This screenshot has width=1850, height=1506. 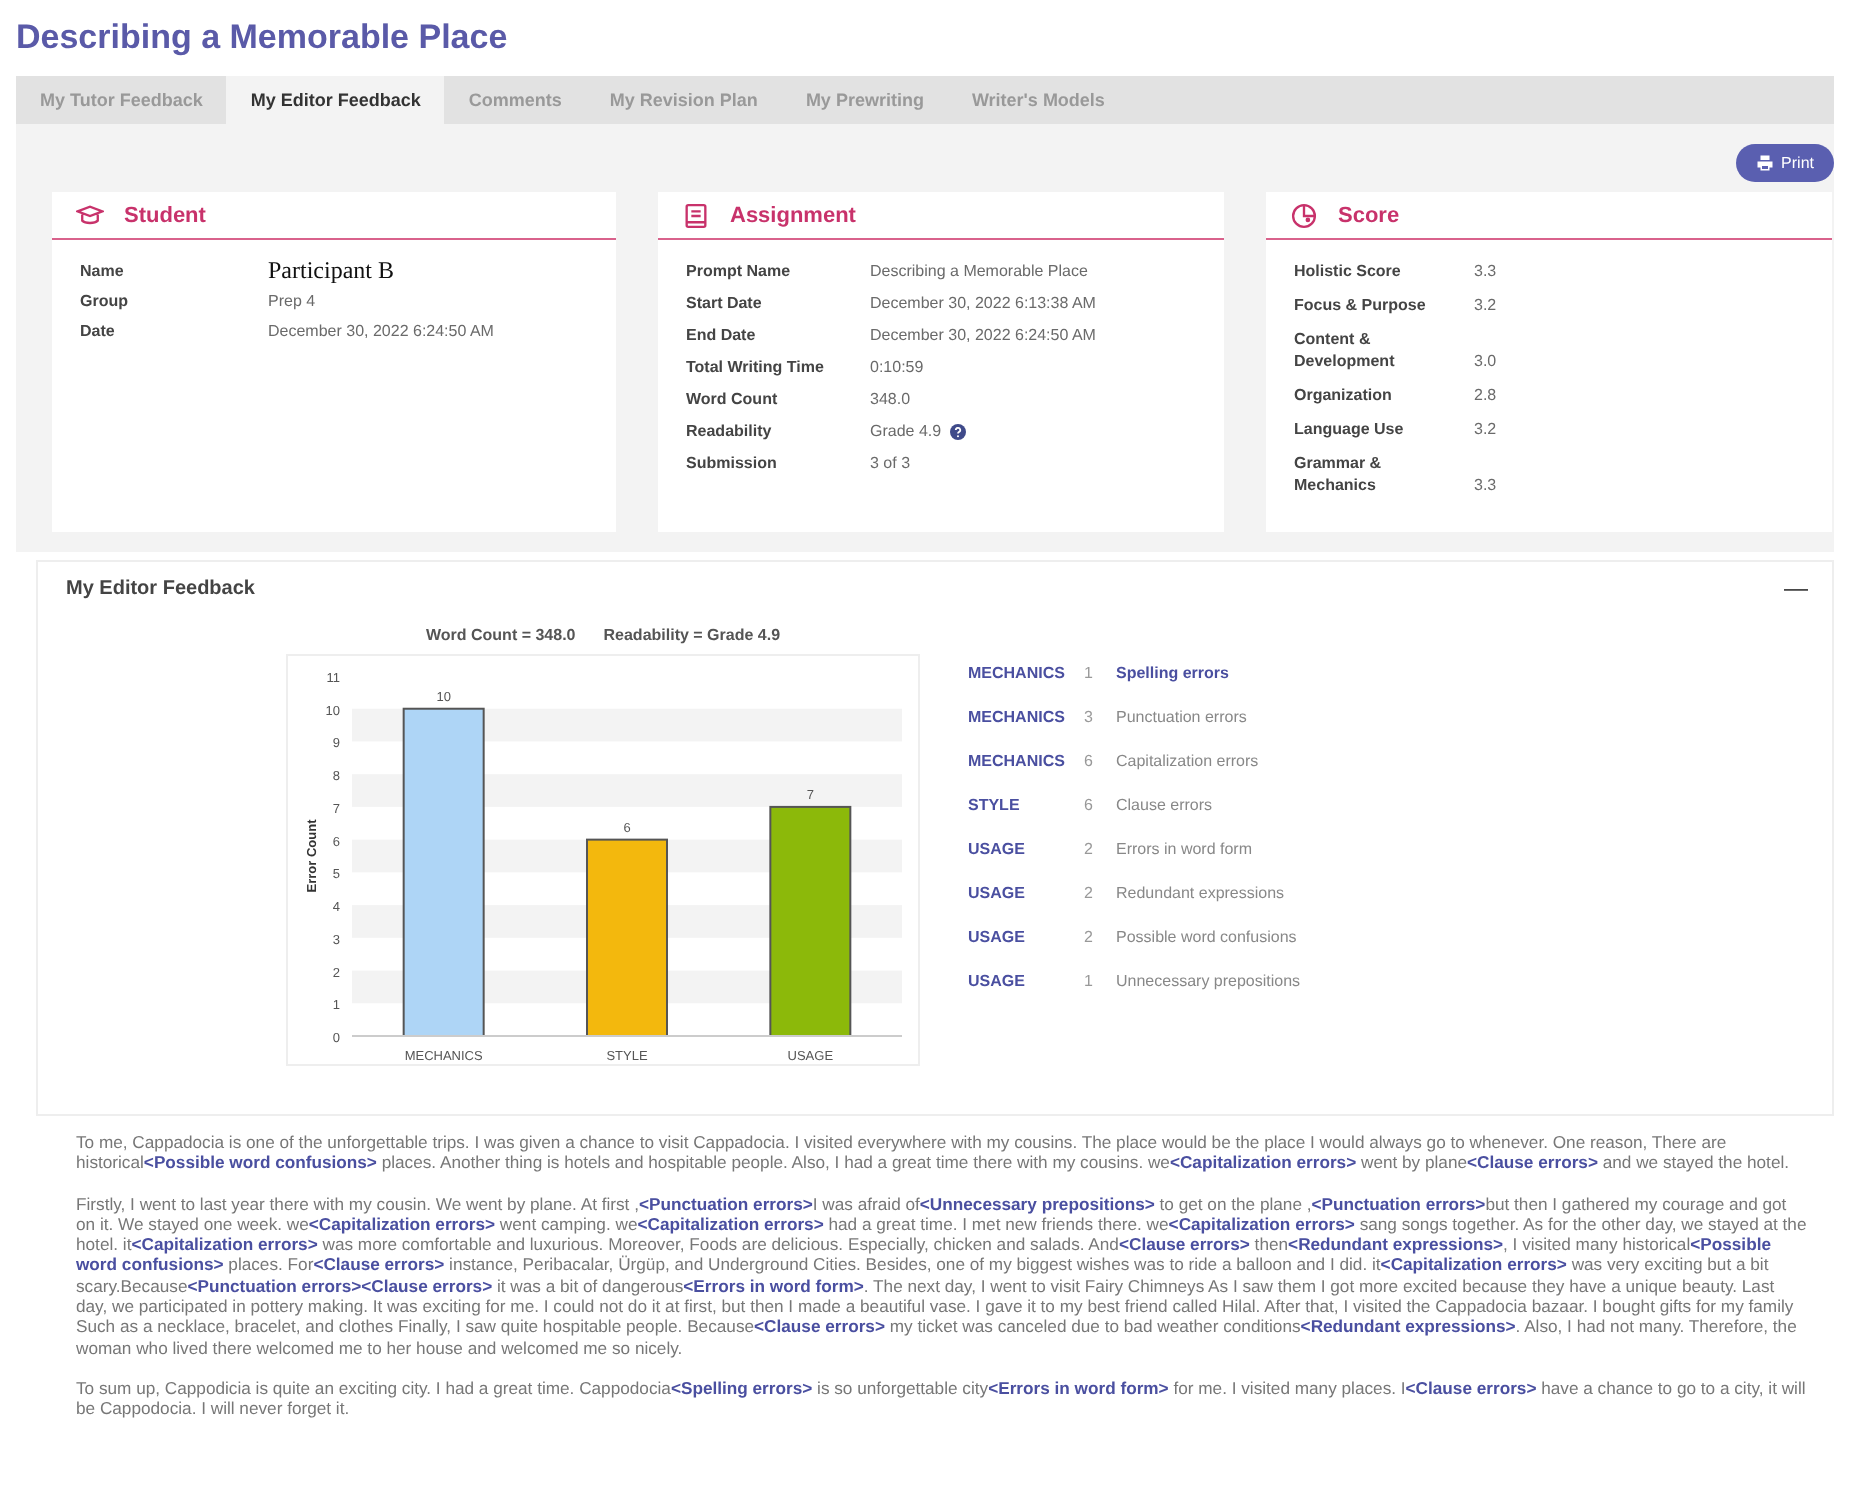 I want to click on field-label: Date, so click(x=98, y=331).